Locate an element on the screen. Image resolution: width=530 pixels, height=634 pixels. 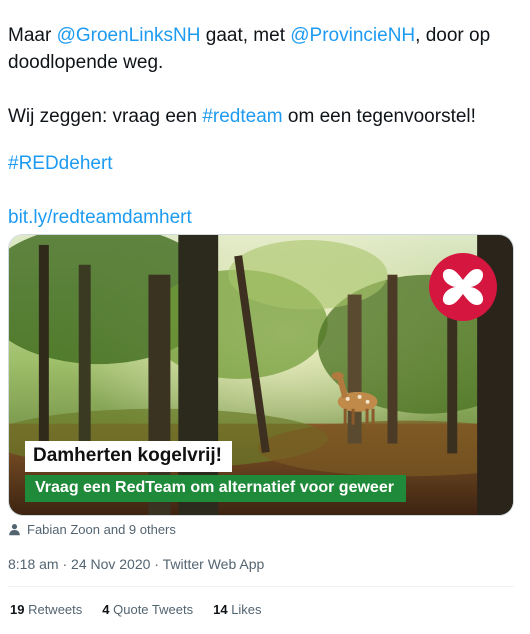
tagged-people-link: Fabian Zoon and 9 others is located at coordinates (92, 529).